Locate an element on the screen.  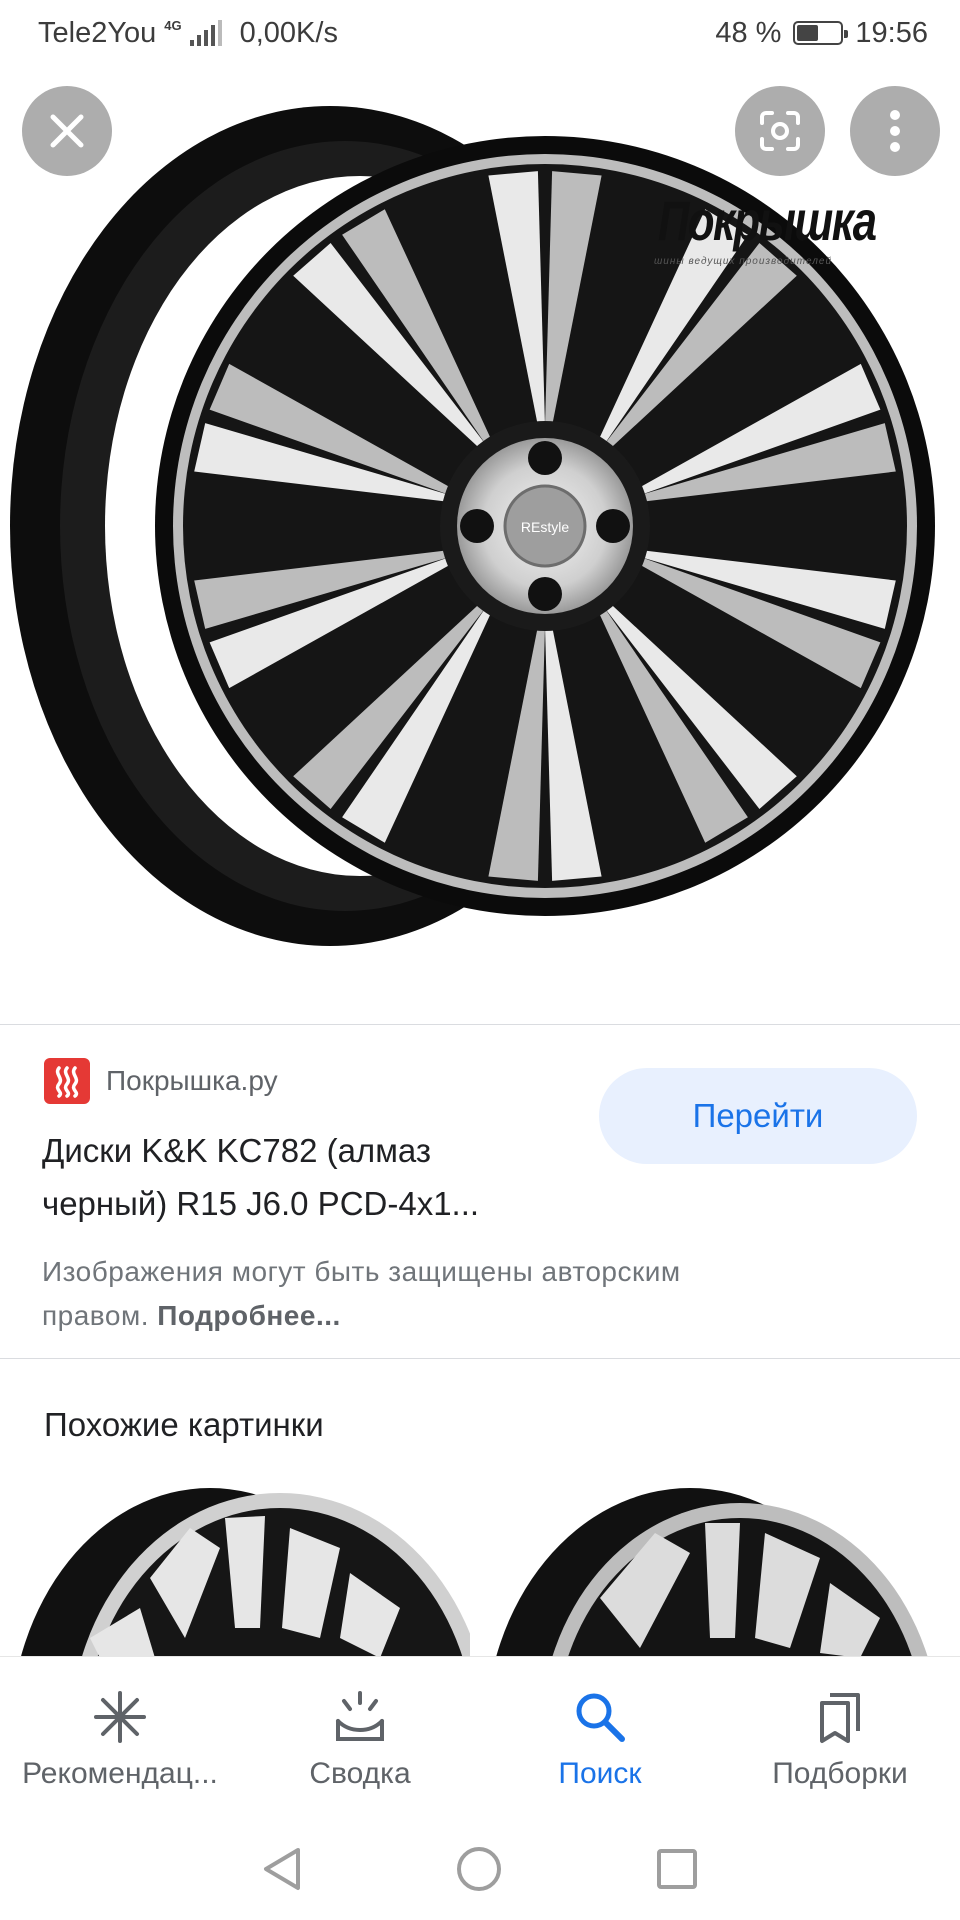
recents-icon is located at coordinates (677, 1869).